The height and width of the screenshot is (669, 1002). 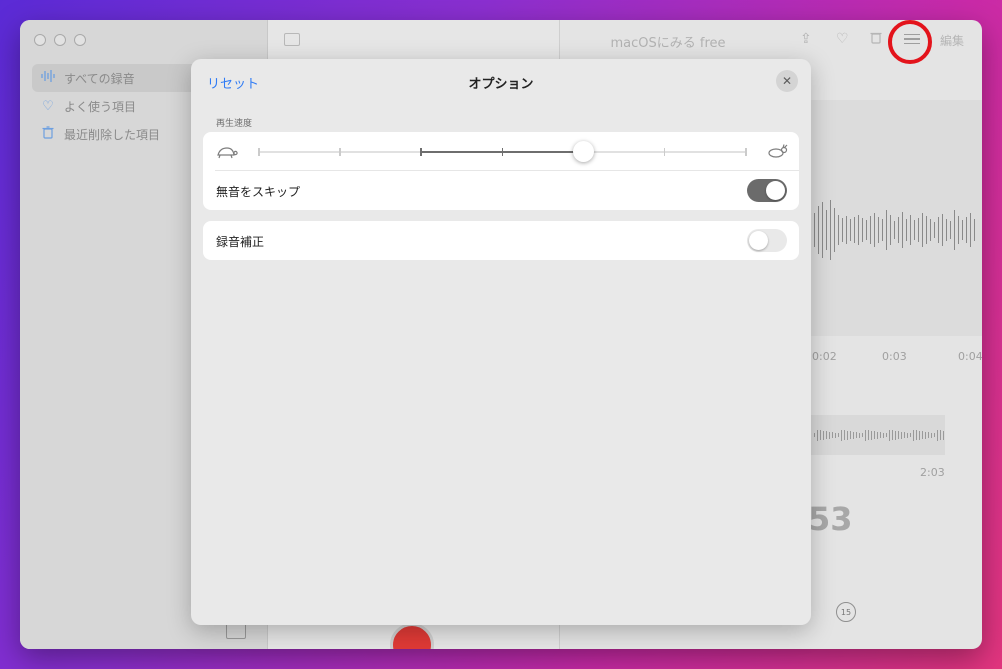 I want to click on toolbar: macOSにみる free ⇪ ♡ 編集, so click(x=625, y=40).